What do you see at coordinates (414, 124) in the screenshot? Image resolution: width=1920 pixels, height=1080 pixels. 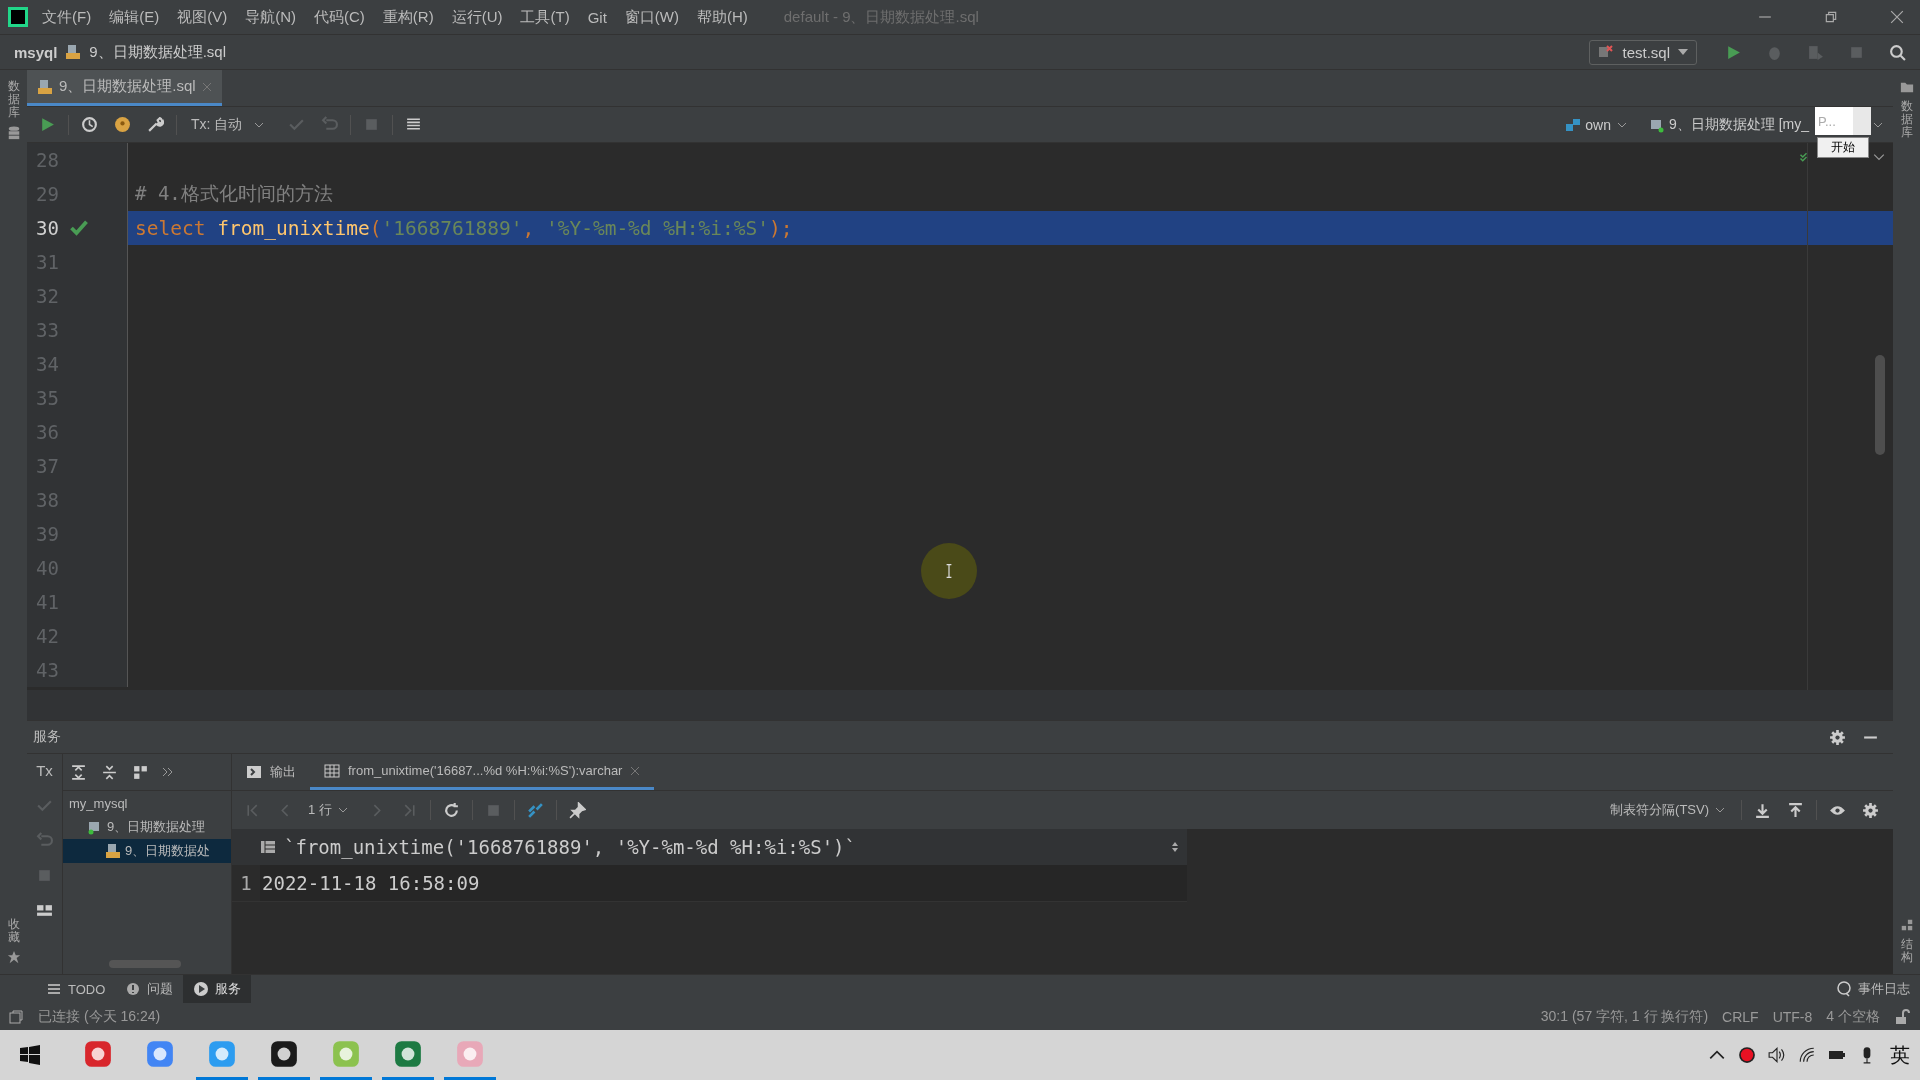 I see `table-layout-icon` at bounding box center [414, 124].